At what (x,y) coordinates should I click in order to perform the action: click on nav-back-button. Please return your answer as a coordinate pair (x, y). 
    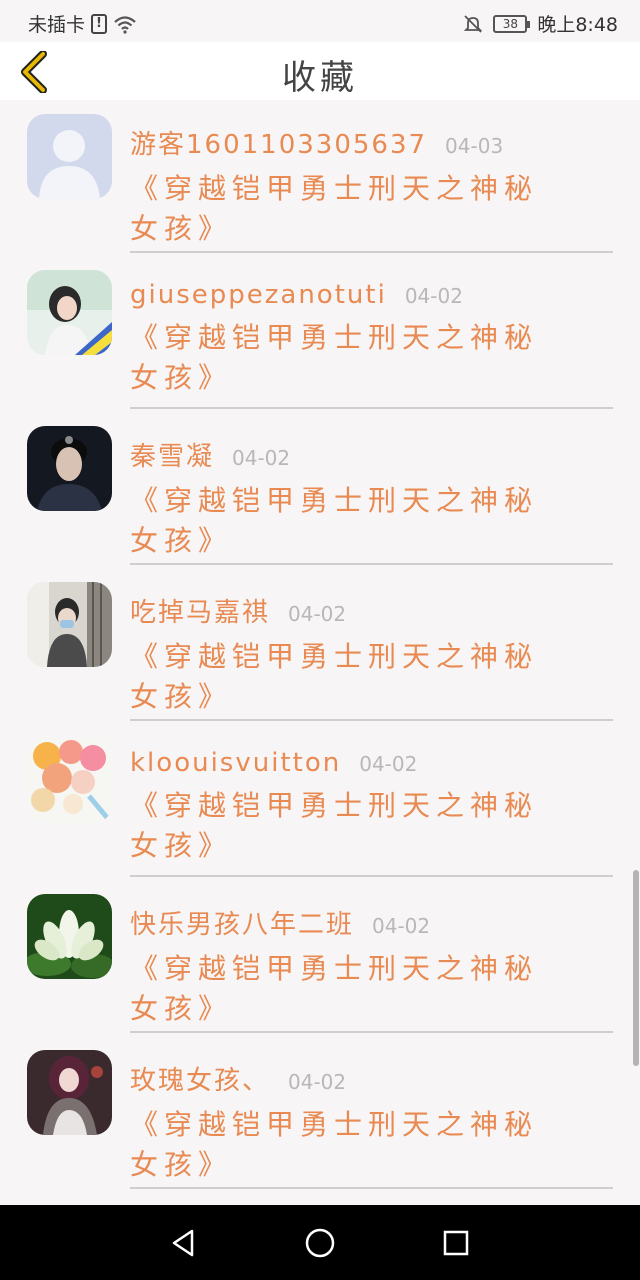
    Looking at the image, I should click on (183, 1243).